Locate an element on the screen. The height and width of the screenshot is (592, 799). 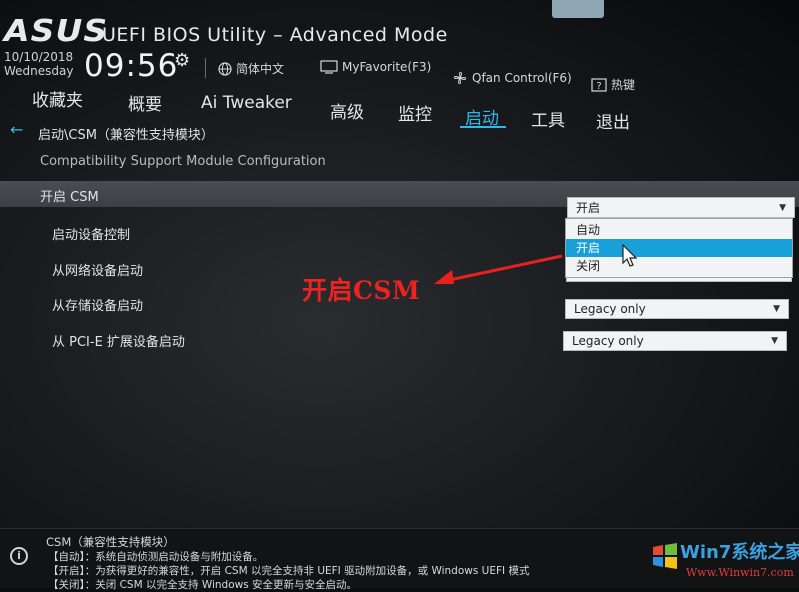
fan-icon is located at coordinates (460, 78).